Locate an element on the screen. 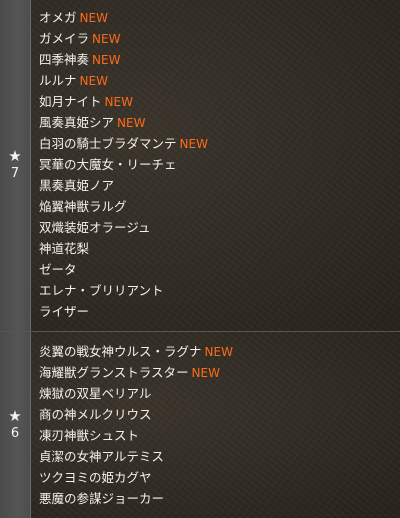 The height and width of the screenshot is (518, 400). character-name: 焔翼神獣ラルグ is located at coordinates (83, 206).